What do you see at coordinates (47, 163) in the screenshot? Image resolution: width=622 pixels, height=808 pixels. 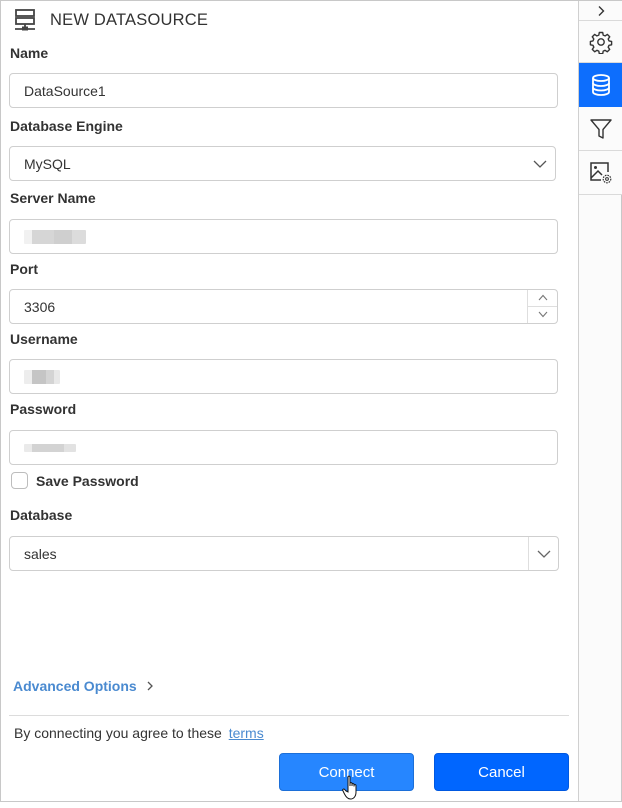 I see `database-engine-value: MySQL` at bounding box center [47, 163].